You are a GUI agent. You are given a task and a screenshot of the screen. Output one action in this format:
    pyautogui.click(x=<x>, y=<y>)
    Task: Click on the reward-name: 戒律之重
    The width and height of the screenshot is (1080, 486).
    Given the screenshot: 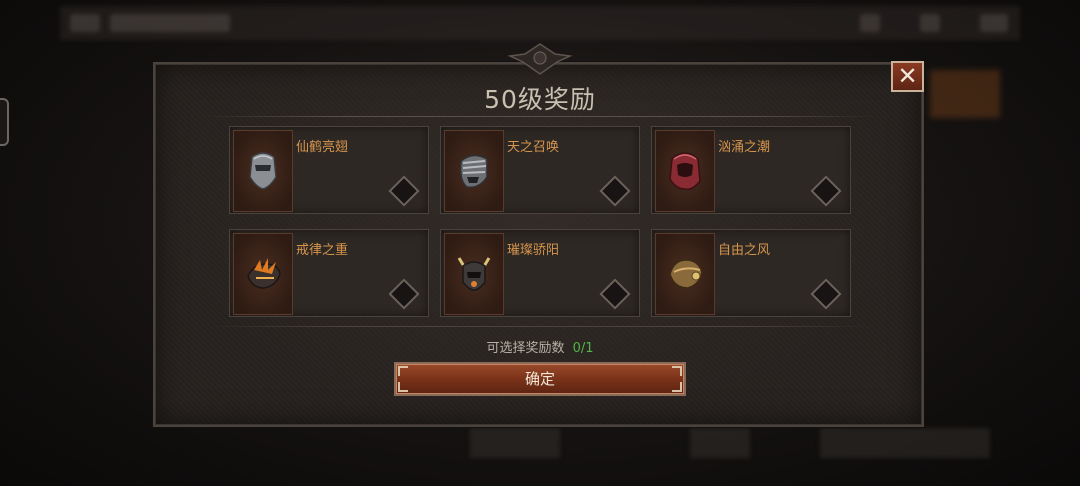 What is the action you would take?
    pyautogui.click(x=322, y=250)
    